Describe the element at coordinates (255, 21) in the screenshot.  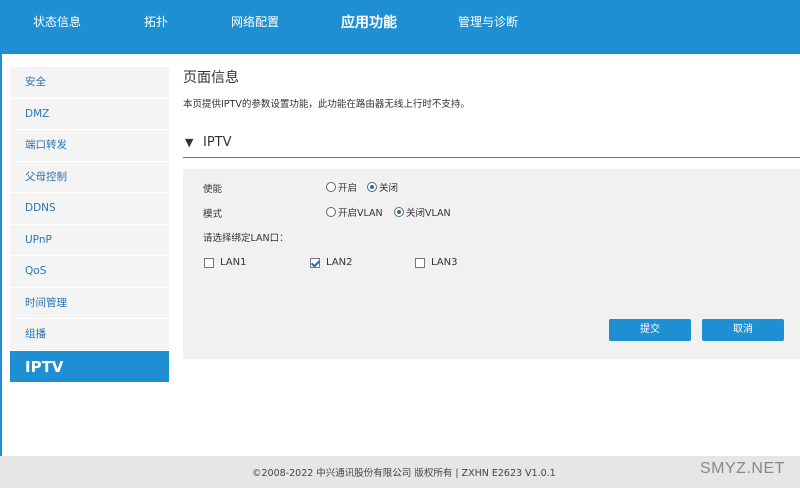
I see `nav-network-config: 网络配置` at that location.